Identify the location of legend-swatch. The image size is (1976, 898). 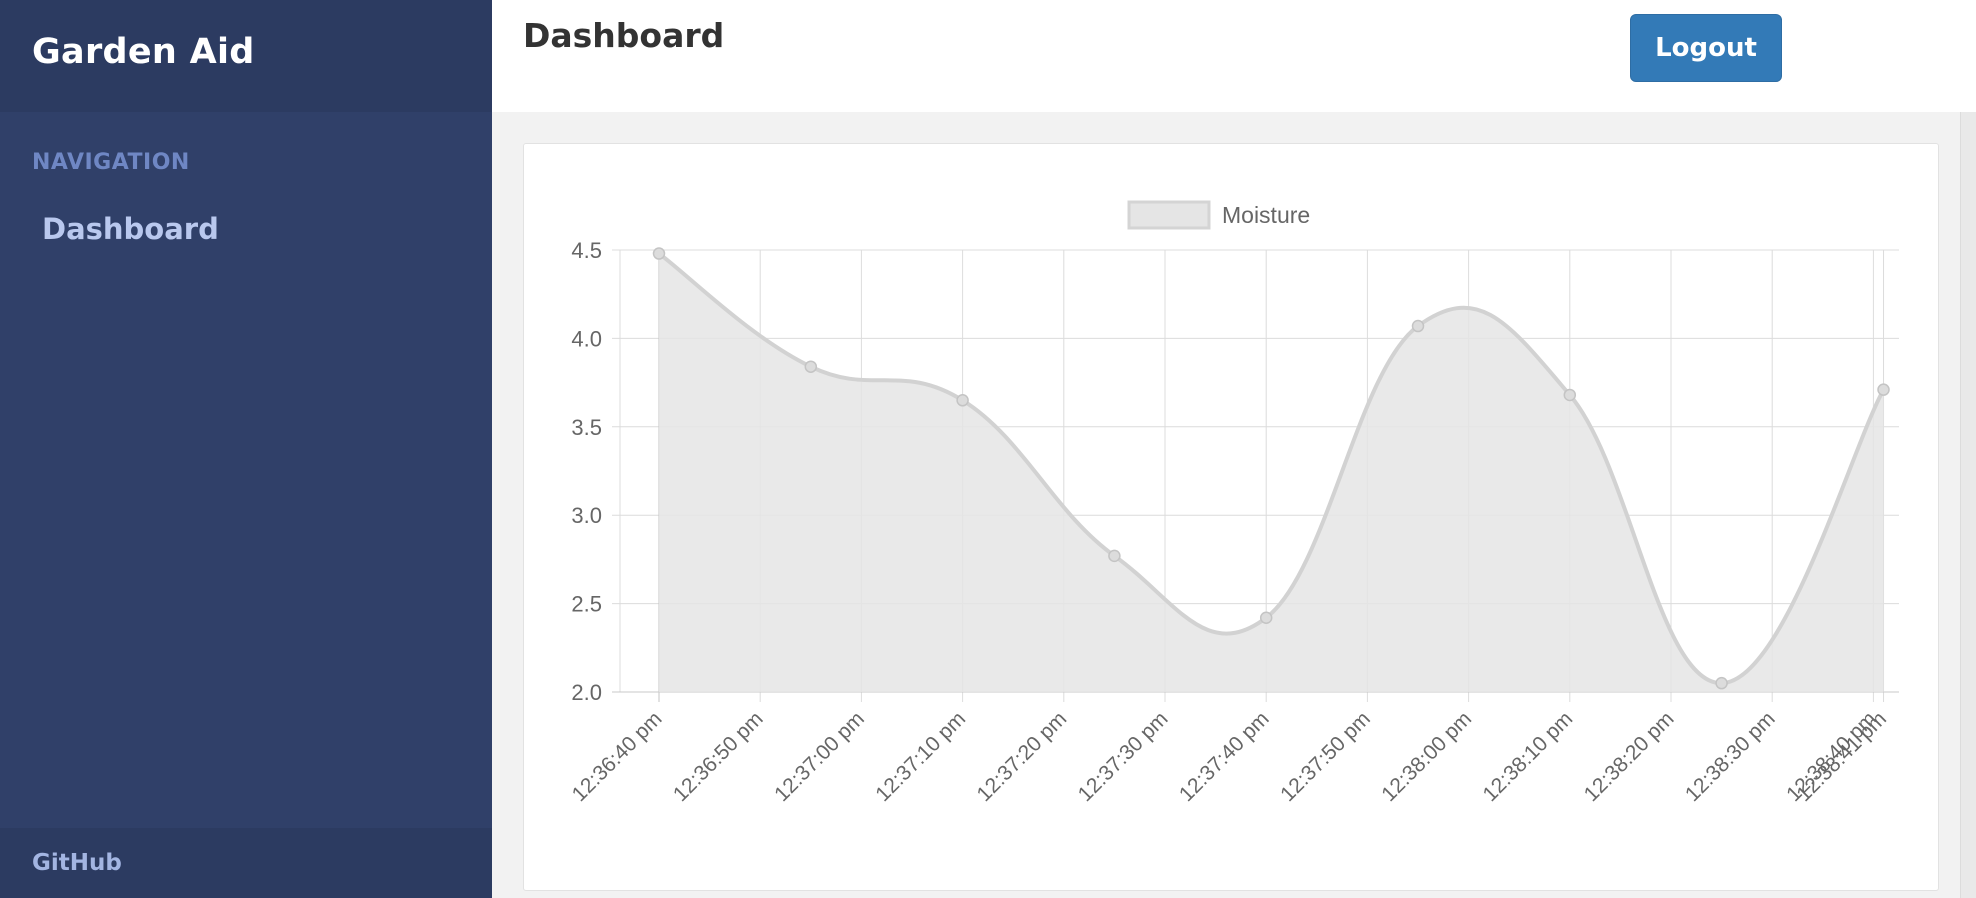
(1169, 215).